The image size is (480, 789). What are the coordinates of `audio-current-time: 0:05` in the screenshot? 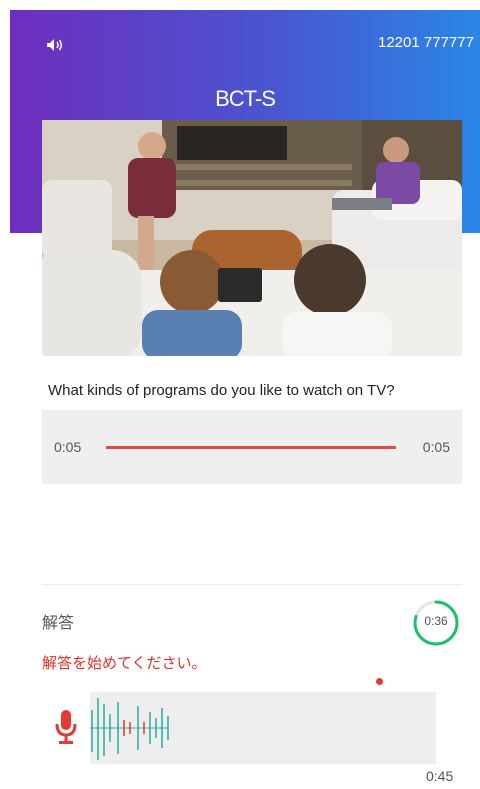 It's located at (68, 447).